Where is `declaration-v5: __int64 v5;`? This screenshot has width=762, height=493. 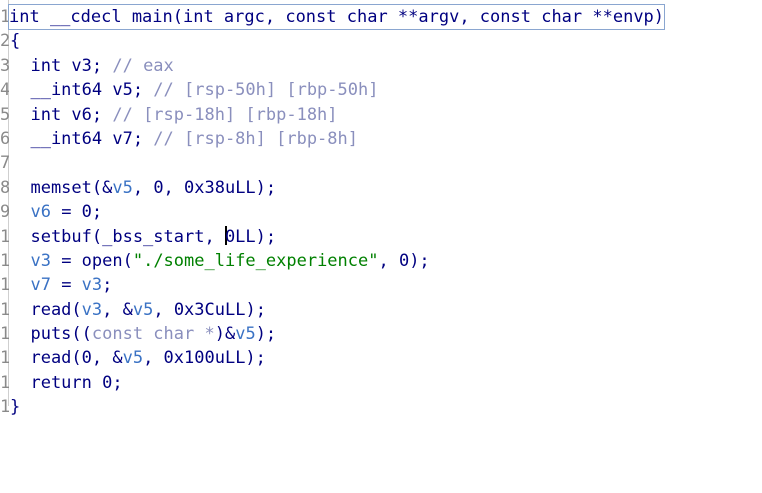 declaration-v5: __int64 v5; is located at coordinates (81, 90).